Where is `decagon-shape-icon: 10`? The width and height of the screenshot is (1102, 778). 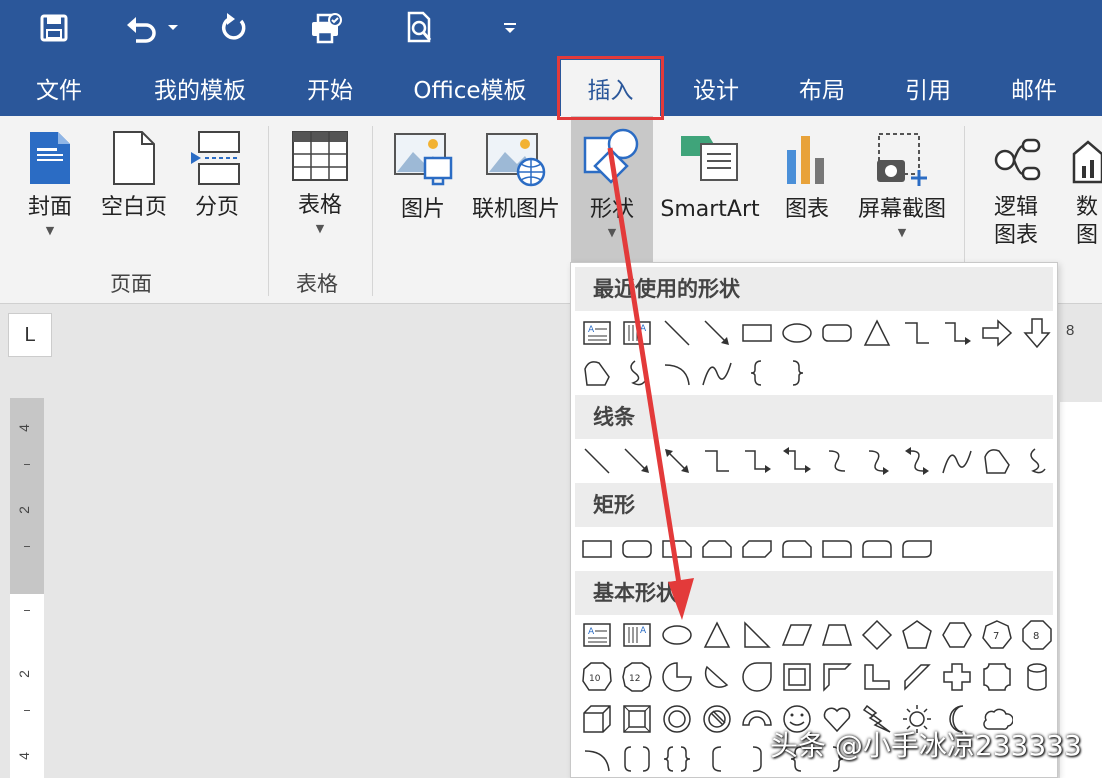
decagon-shape-icon: 10 is located at coordinates (597, 677).